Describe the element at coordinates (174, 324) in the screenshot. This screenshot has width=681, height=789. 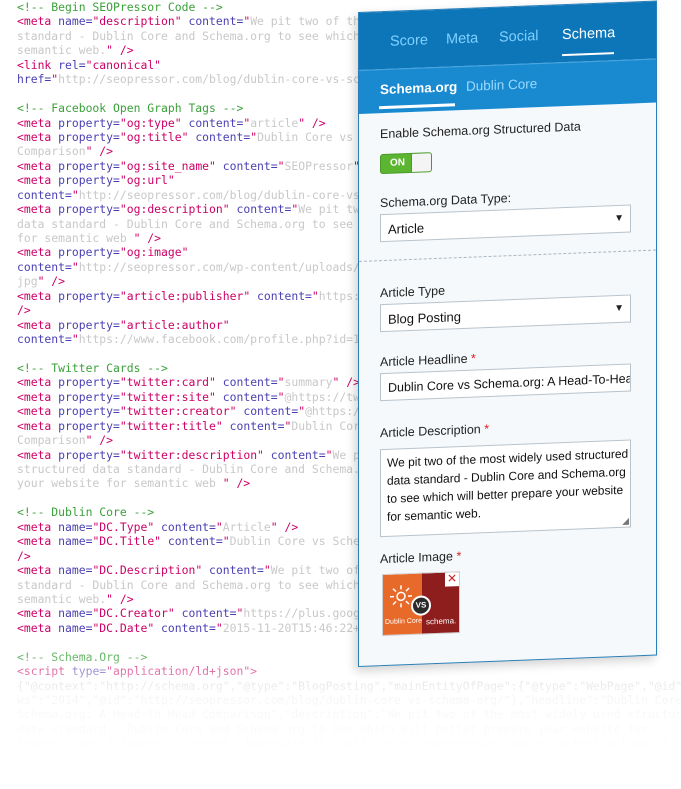
I see `code-token: "article:author"` at that location.